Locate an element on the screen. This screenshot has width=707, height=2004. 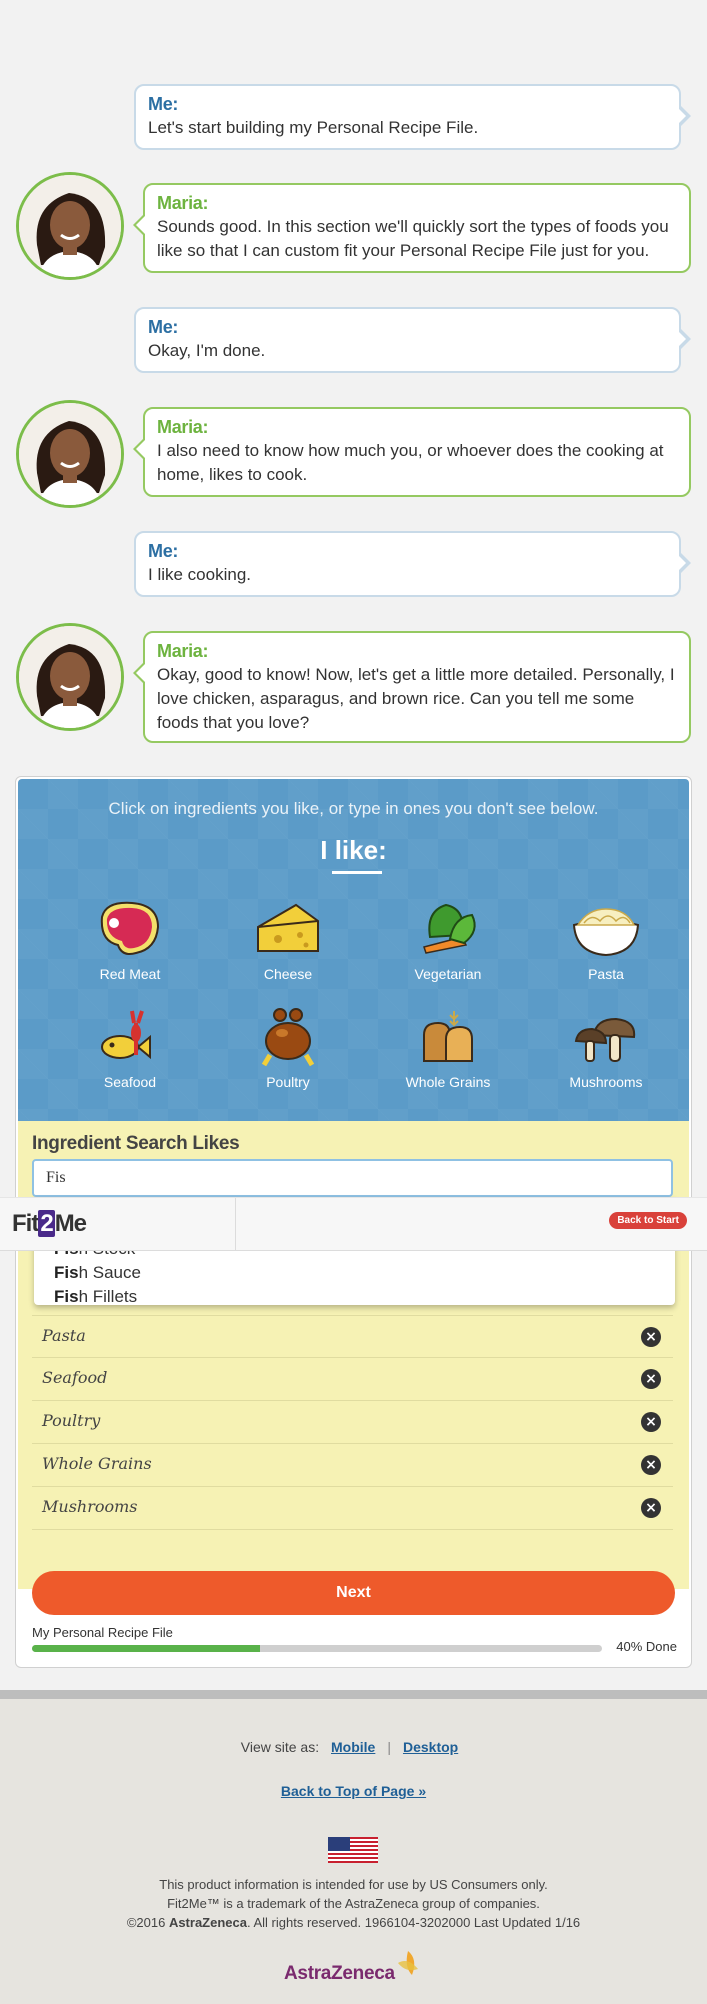
message-text: I like cooking. is located at coordinates (199, 574).